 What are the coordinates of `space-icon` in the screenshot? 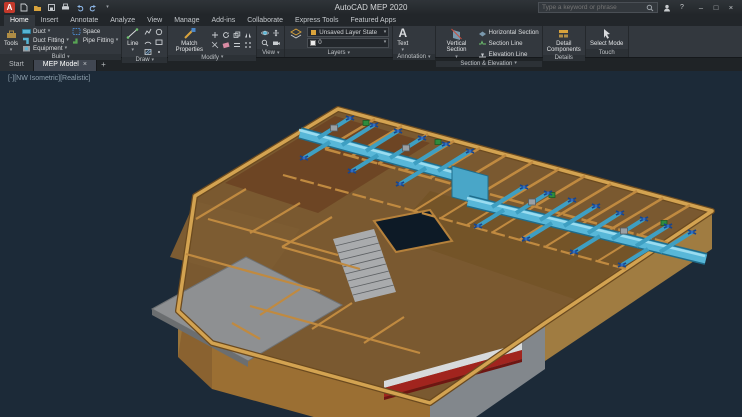 It's located at (76, 31).